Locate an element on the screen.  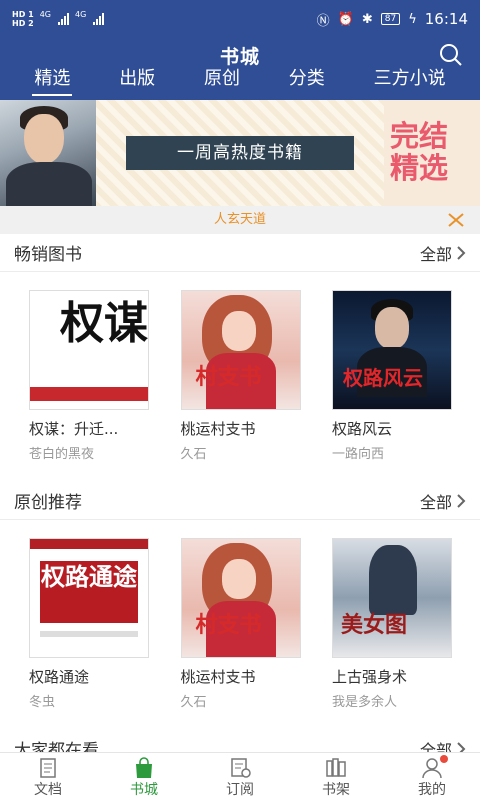
hd1-label: HD 1 is located at coordinates (23, 14).